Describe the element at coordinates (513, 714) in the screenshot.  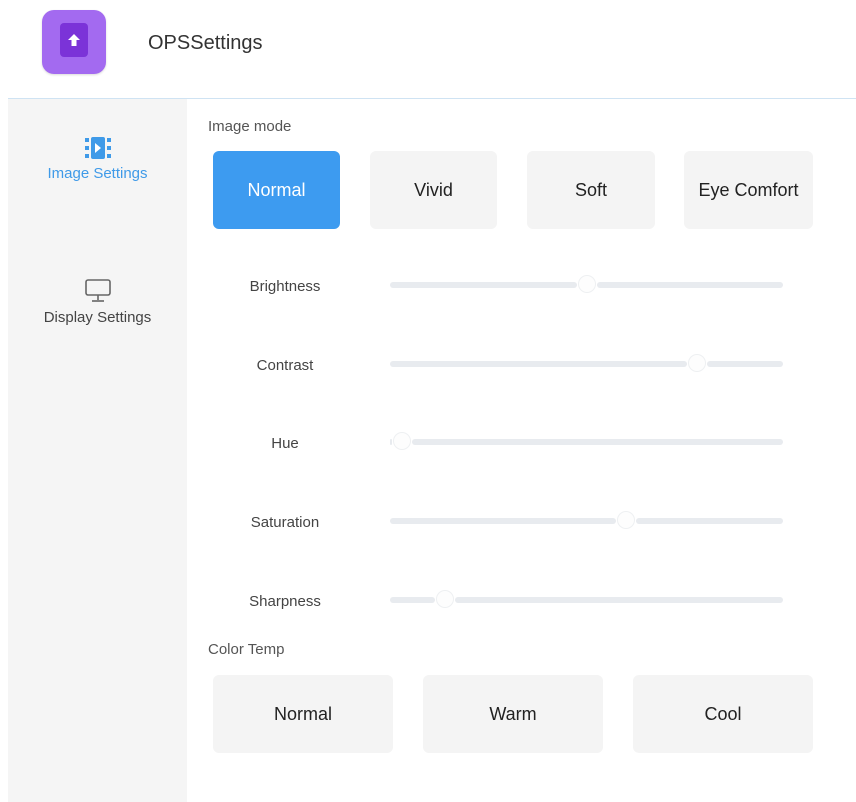
I see `color-temp-warm-button: Warm` at that location.